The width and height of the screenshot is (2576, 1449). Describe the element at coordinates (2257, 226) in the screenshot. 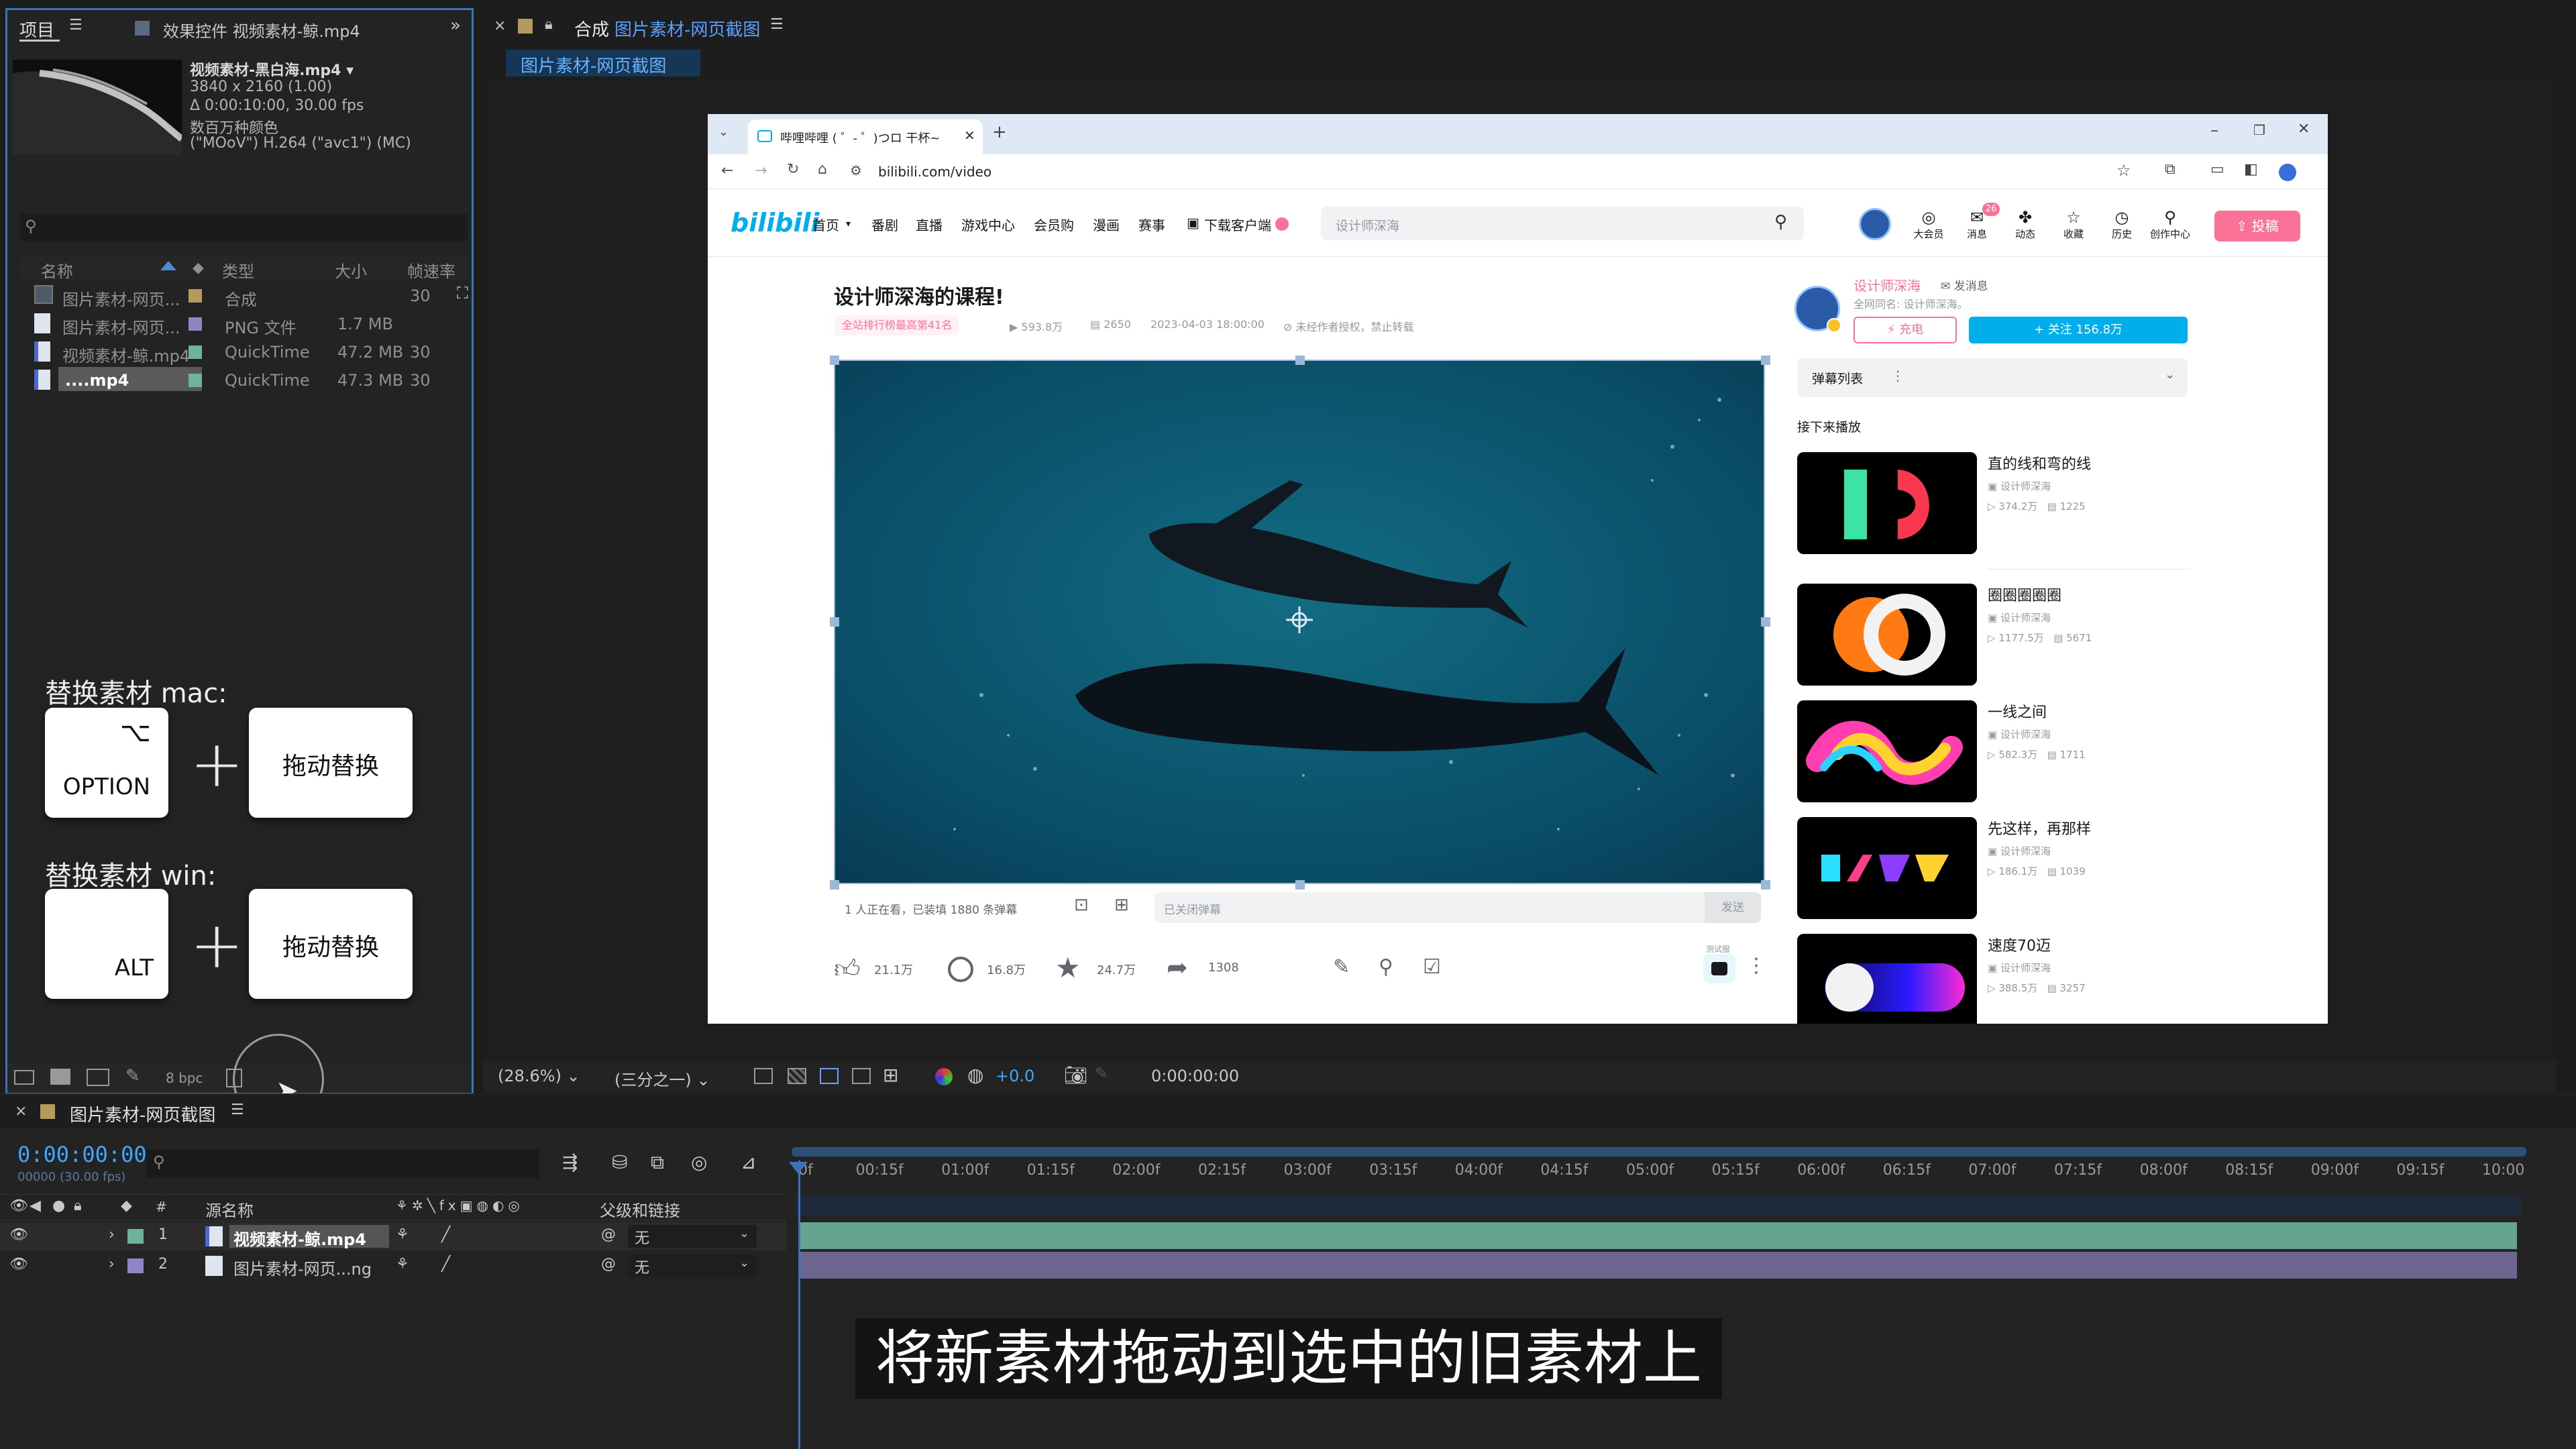

I see `upload-button: ⇪ 投稿` at that location.